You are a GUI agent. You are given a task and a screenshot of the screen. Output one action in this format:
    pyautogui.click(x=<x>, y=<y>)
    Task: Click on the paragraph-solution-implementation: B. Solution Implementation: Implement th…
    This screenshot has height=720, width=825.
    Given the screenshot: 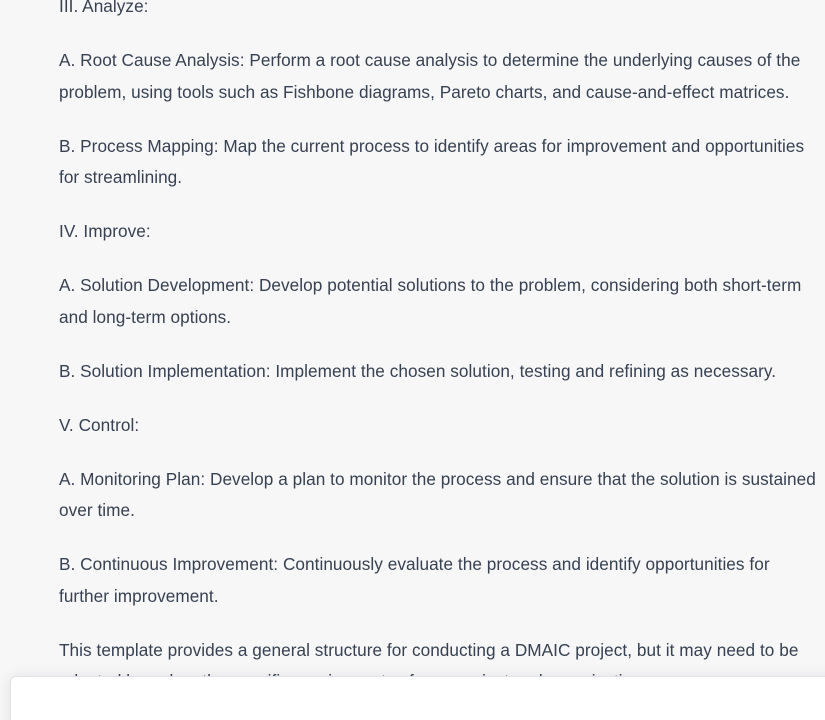 What is the action you would take?
    pyautogui.click(x=418, y=370)
    